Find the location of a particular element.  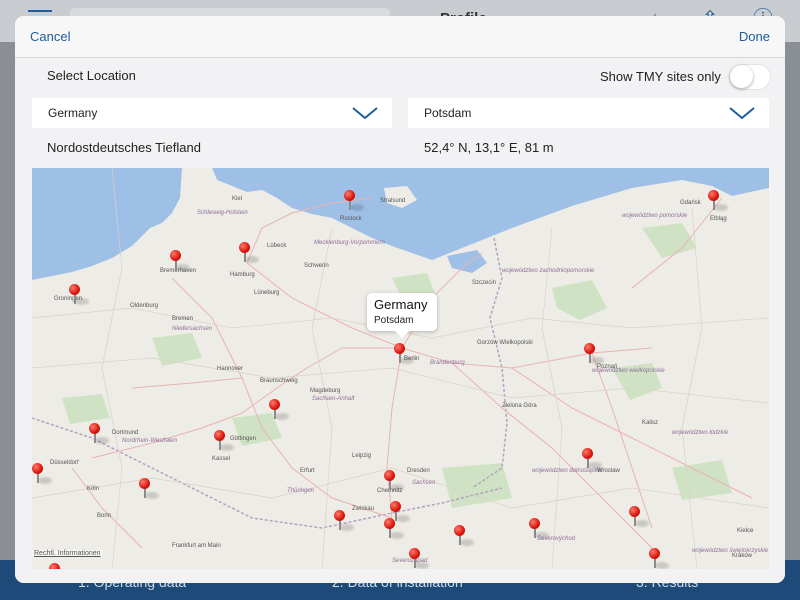

city-label-krakow: Kraków is located at coordinates (742, 556).